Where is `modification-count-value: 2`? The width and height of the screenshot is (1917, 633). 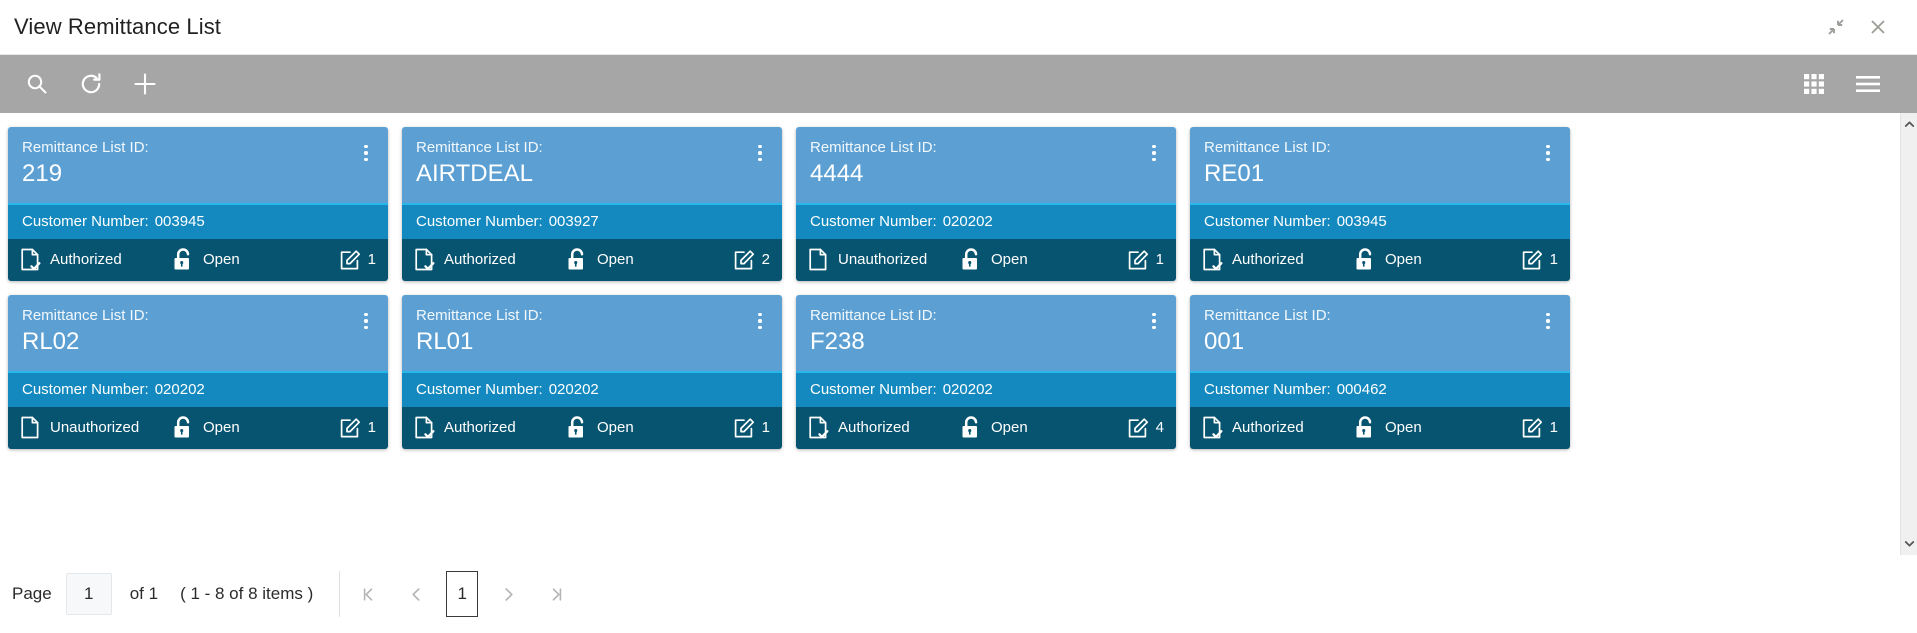
modification-count-value: 2 is located at coordinates (765, 259).